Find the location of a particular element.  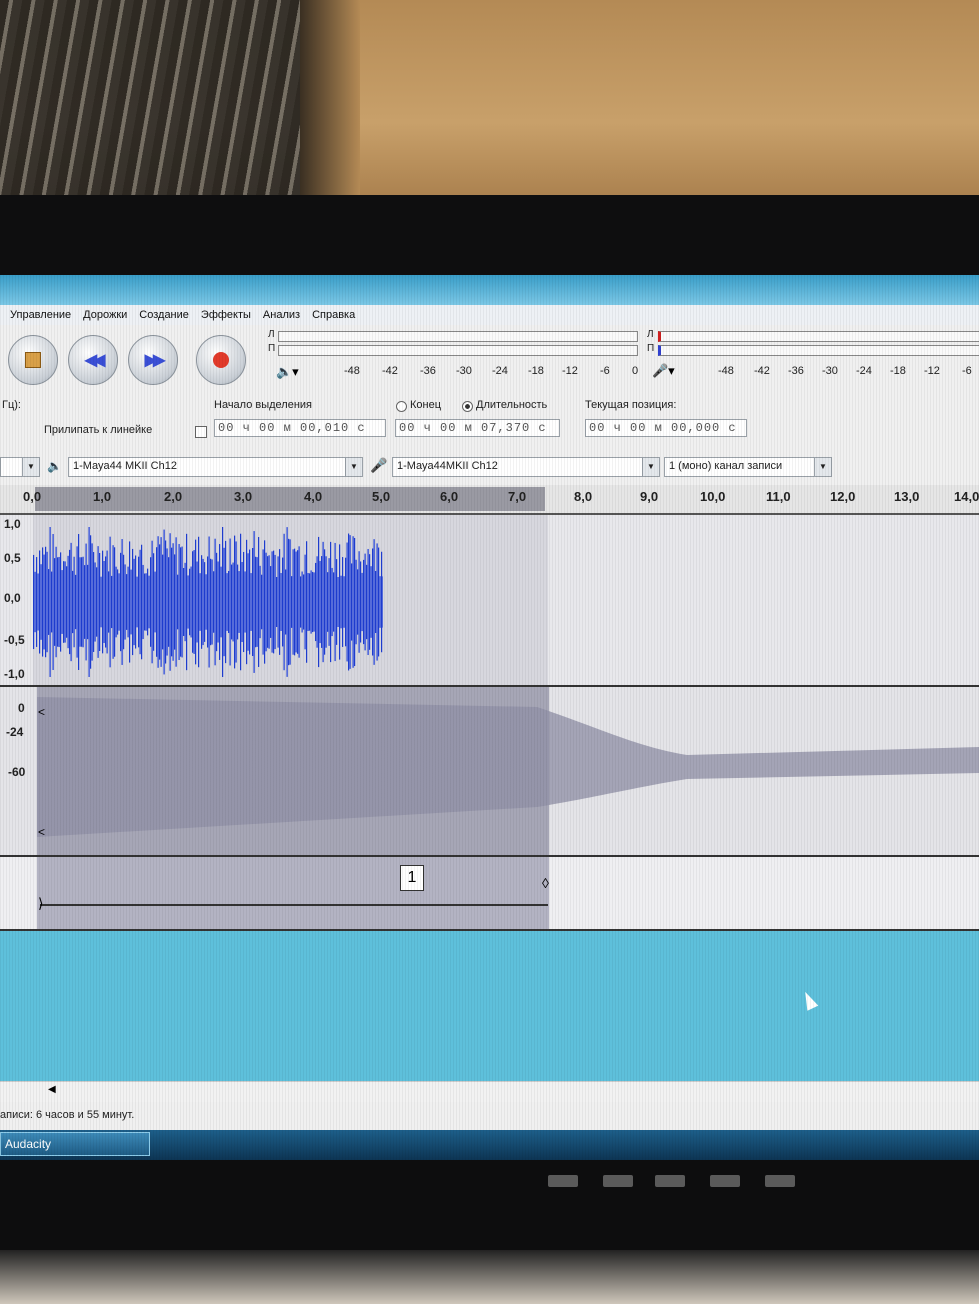

menu-item-tracks: Дорожки is located at coordinates (105, 315).